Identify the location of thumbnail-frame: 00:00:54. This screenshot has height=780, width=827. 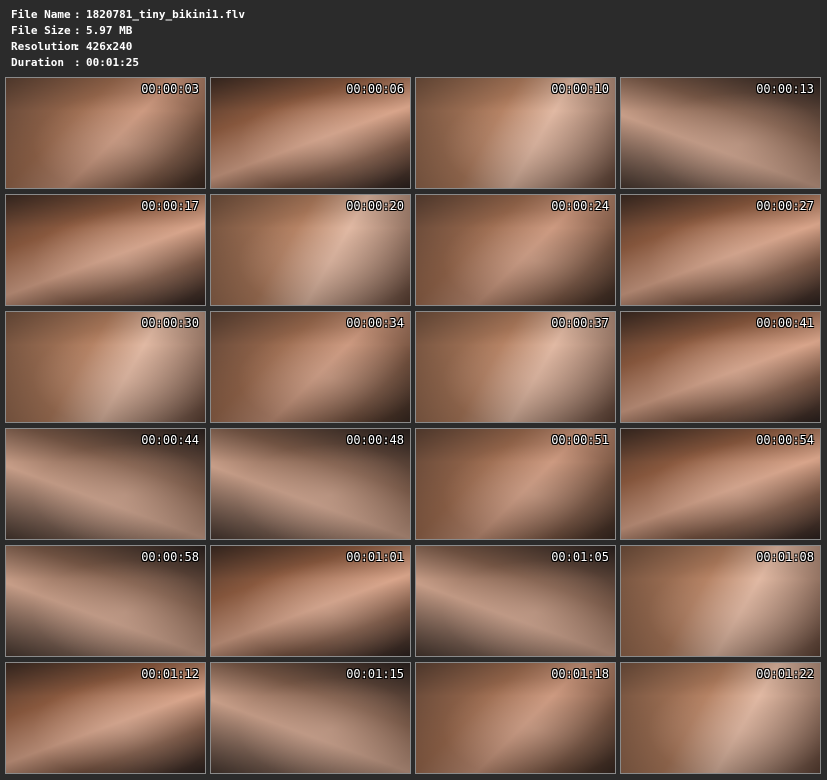
(720, 484).